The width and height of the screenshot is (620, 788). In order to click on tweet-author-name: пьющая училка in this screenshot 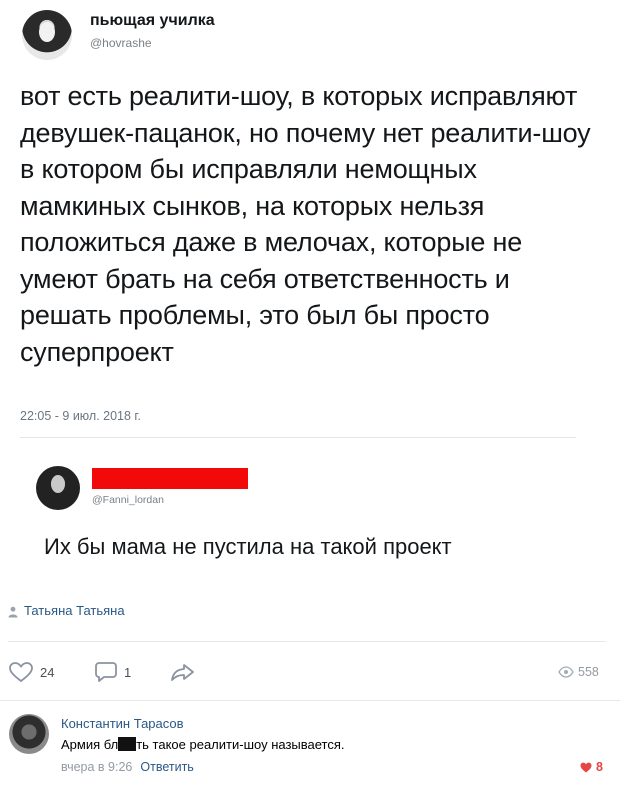, I will do `click(152, 20)`.